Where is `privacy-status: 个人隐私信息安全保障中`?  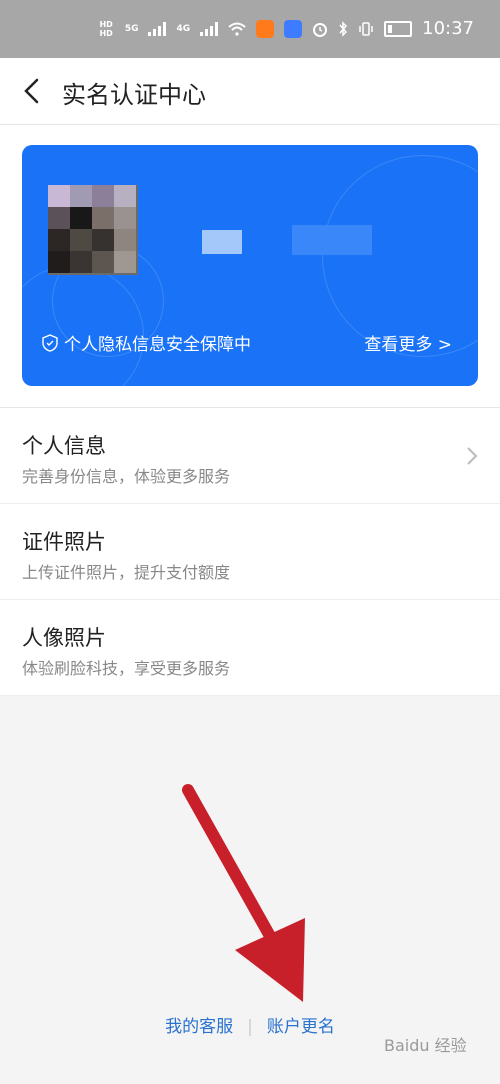
privacy-status: 个人隐私信息安全保障中 is located at coordinates (146, 342).